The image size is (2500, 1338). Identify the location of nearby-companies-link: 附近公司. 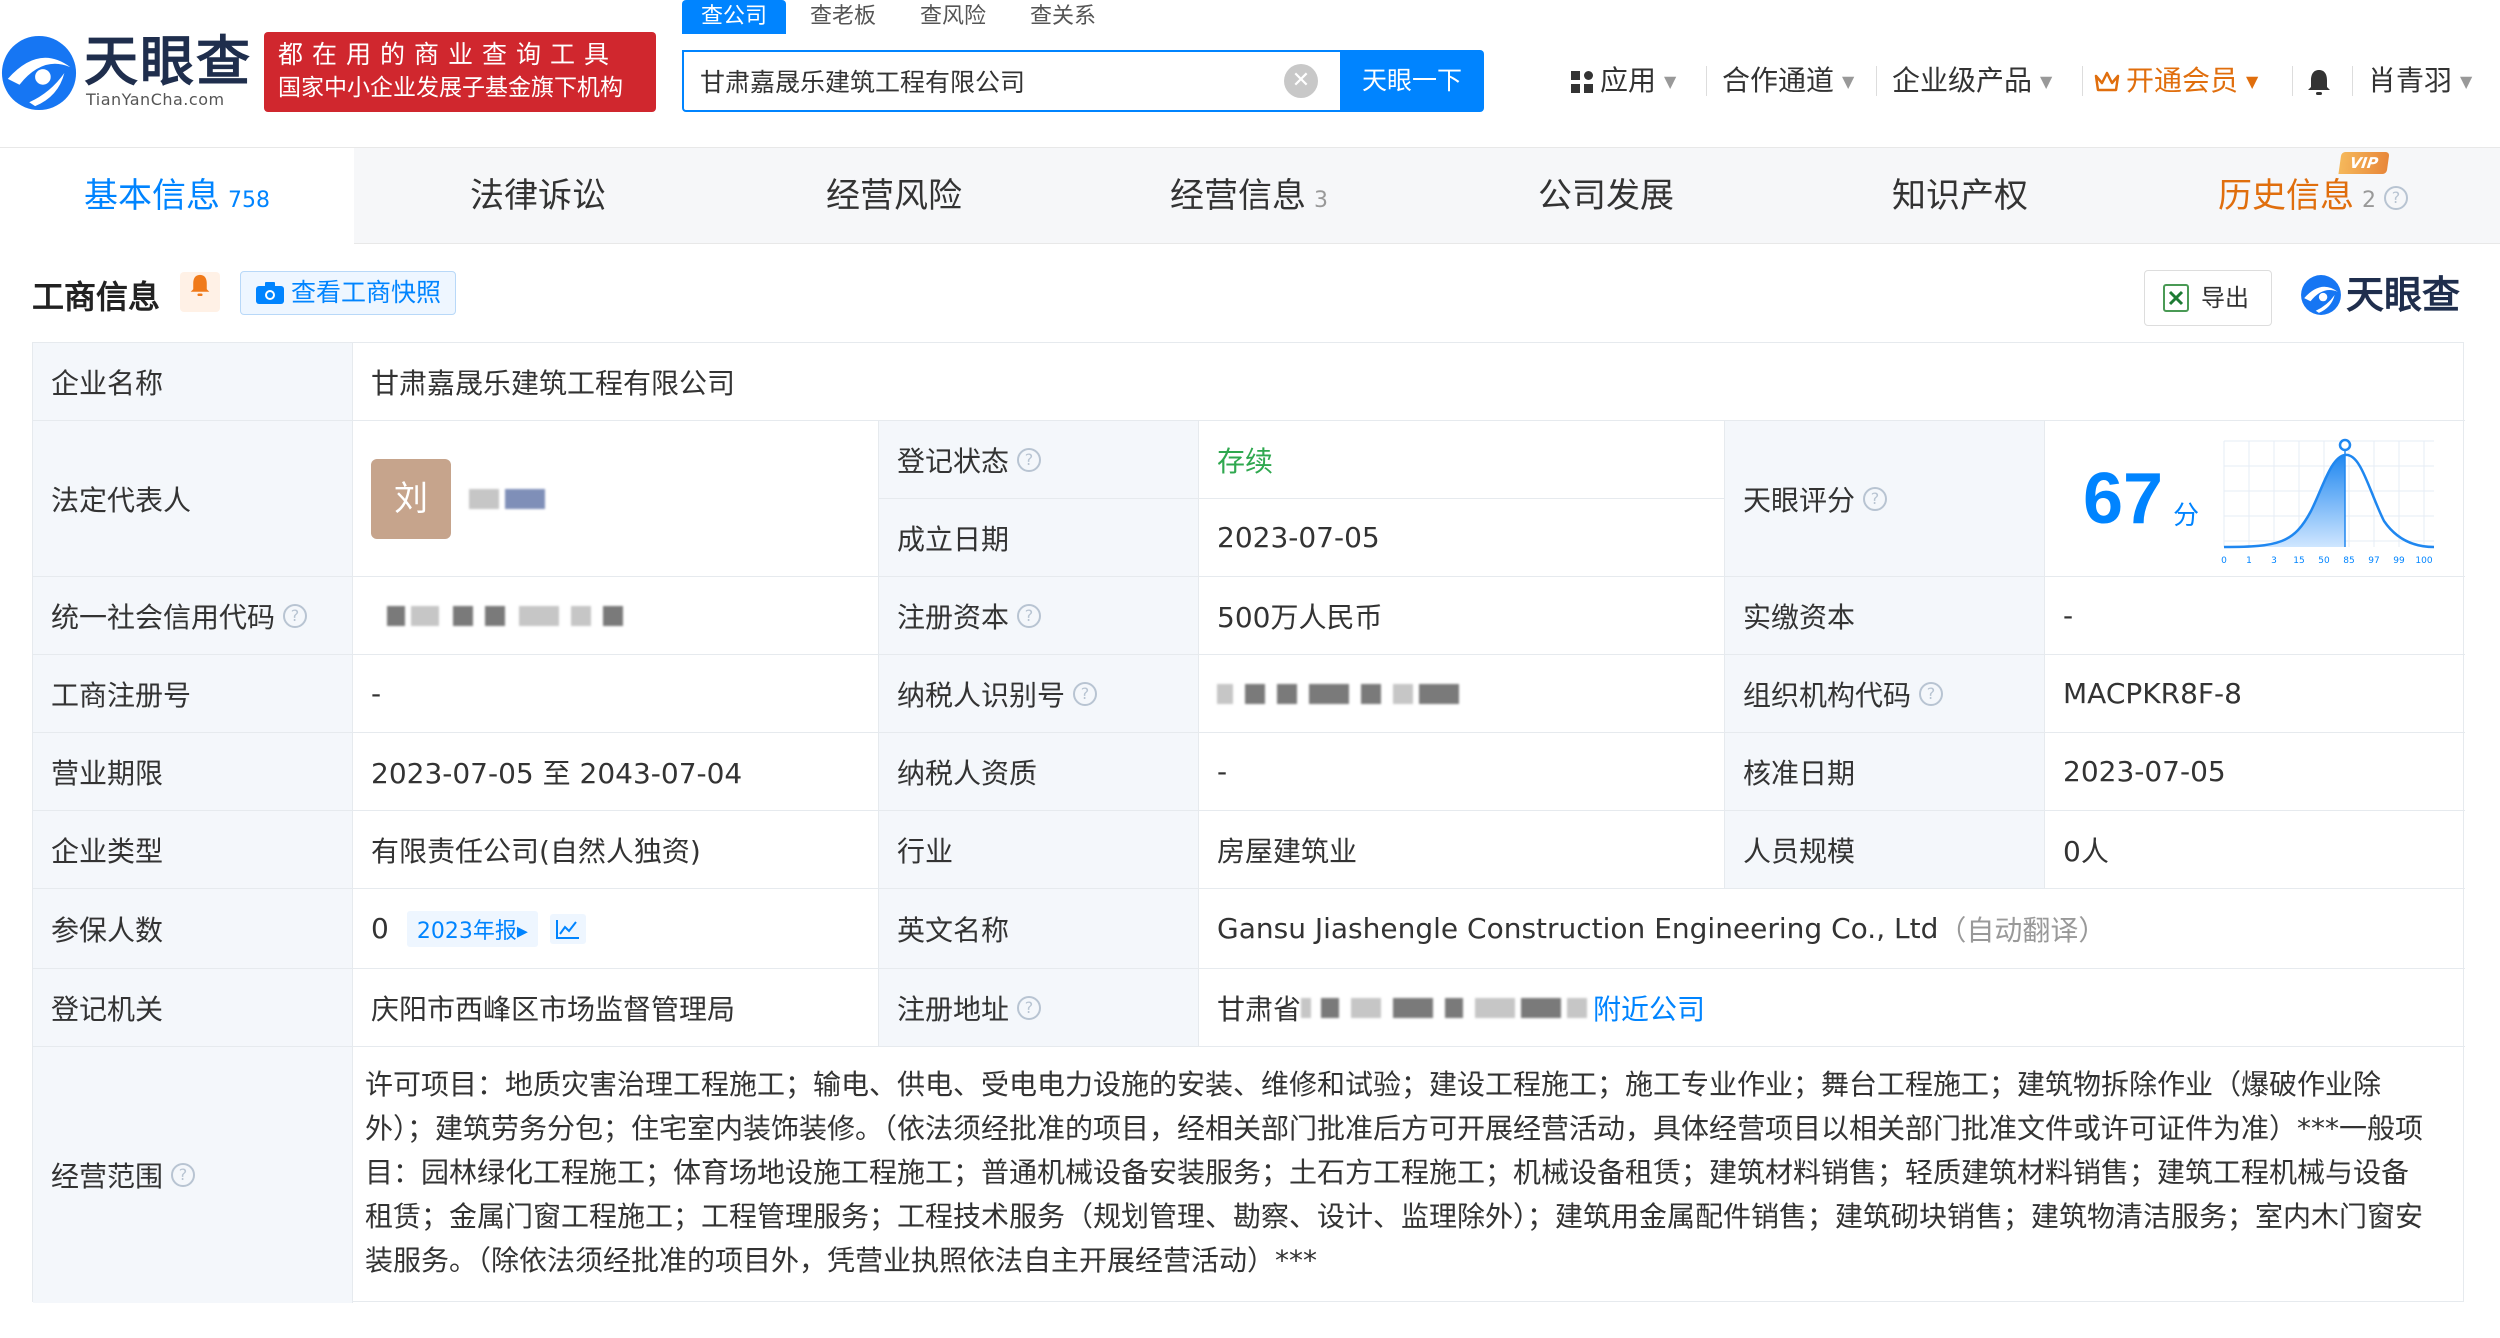
(1649, 1008).